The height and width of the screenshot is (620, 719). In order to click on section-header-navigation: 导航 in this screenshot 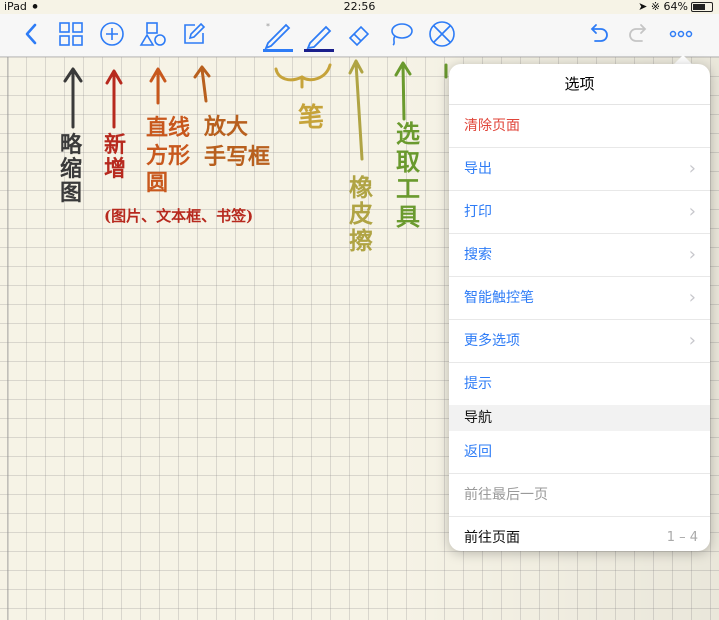, I will do `click(579, 418)`.